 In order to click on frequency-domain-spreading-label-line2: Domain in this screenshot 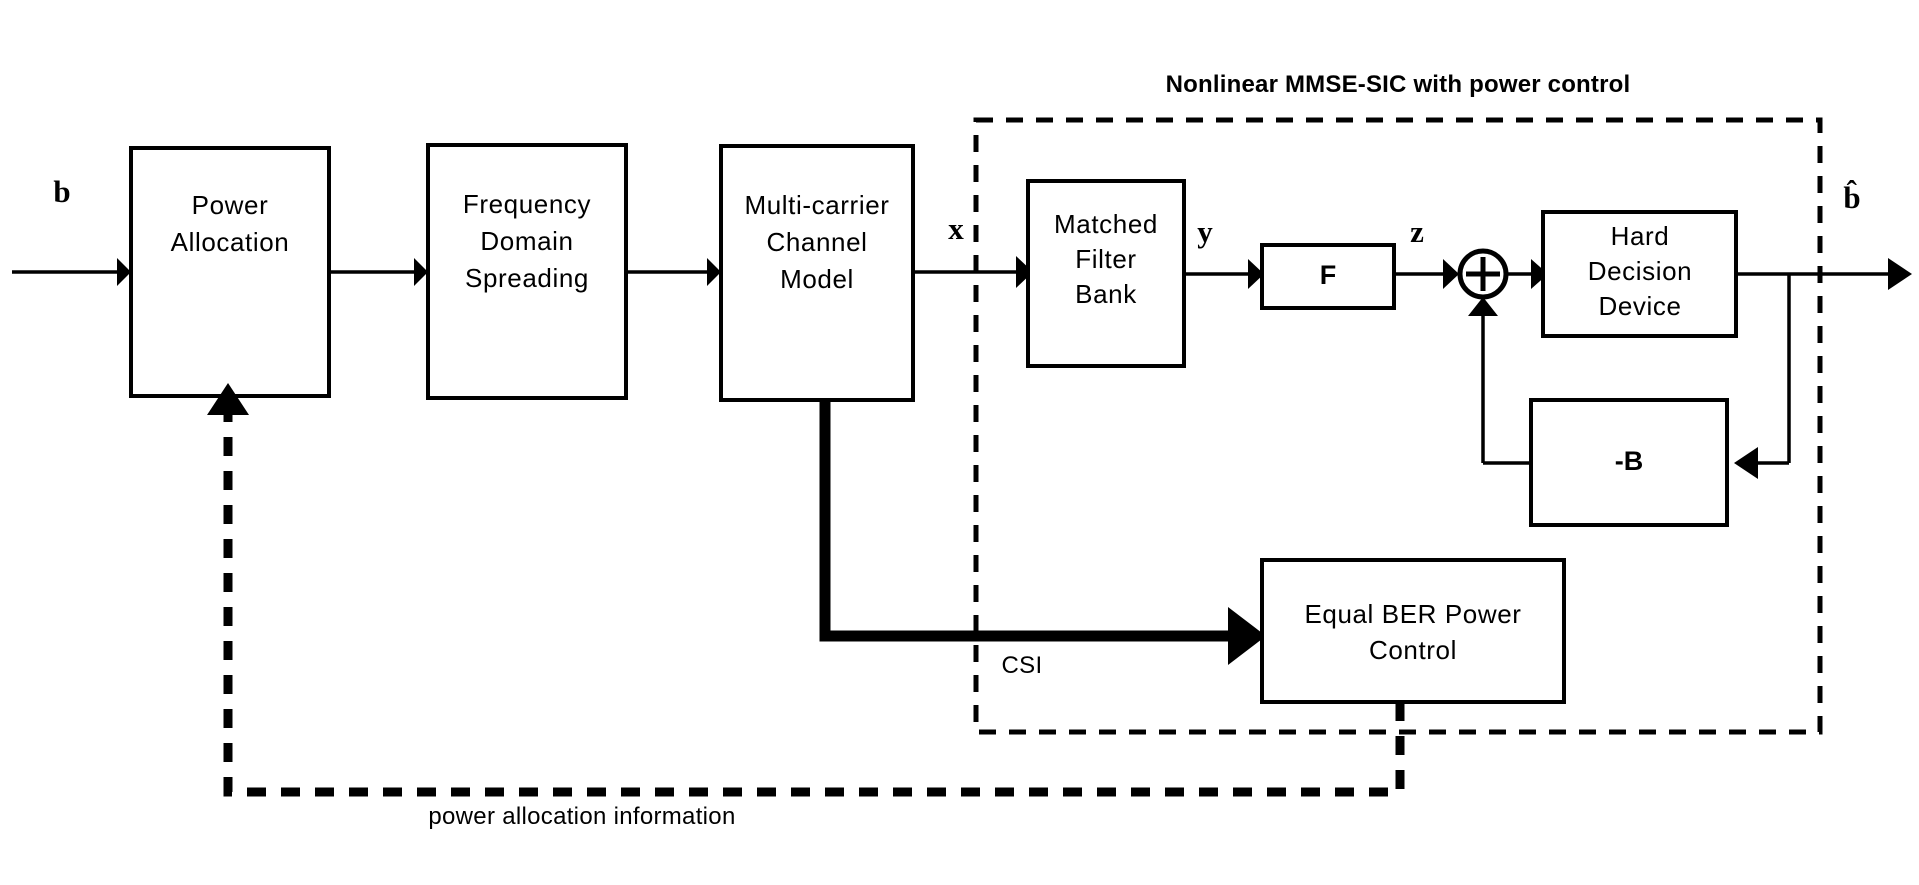, I will do `click(526, 241)`.